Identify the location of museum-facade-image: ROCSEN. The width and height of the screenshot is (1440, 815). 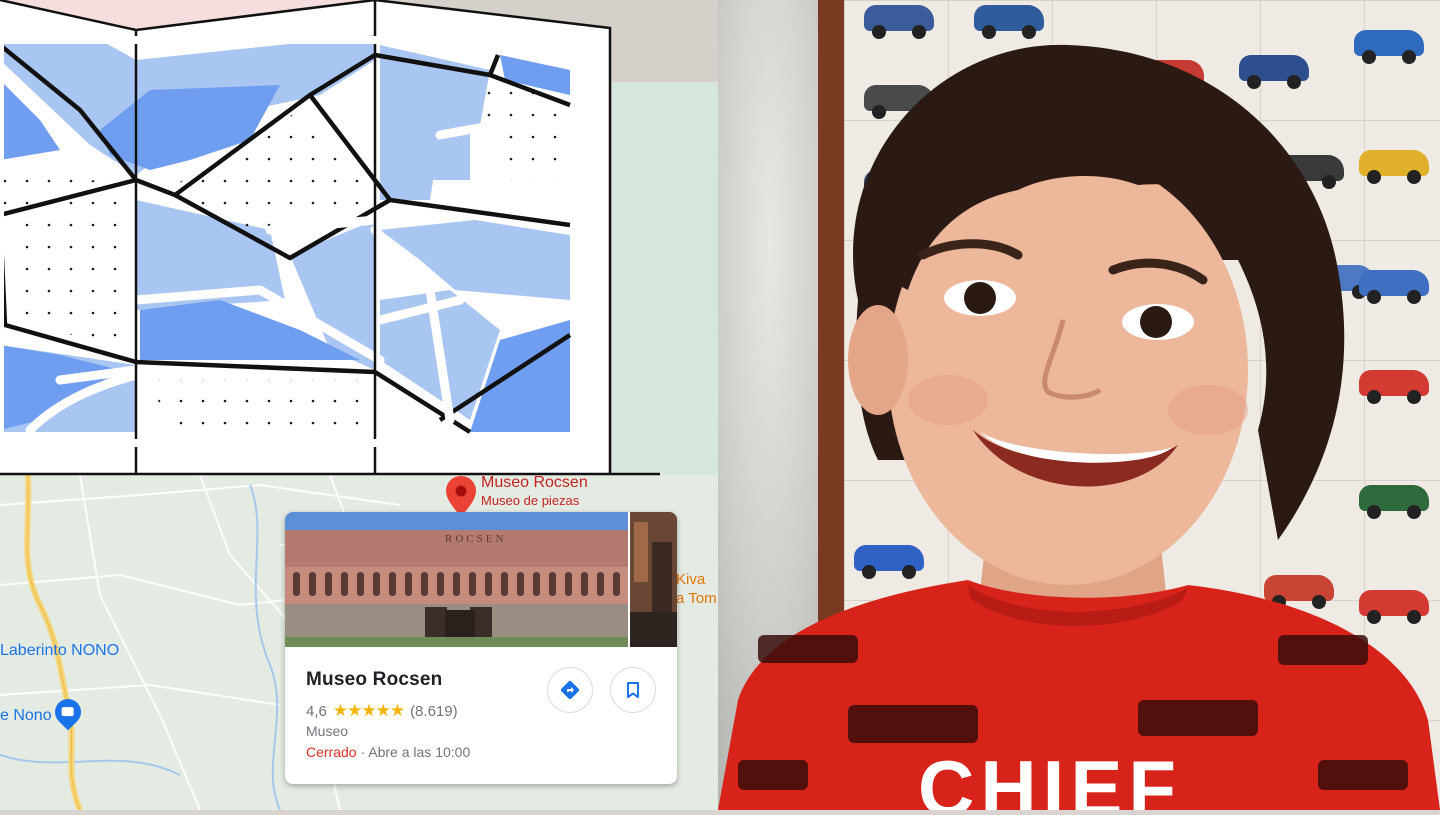
(456, 579).